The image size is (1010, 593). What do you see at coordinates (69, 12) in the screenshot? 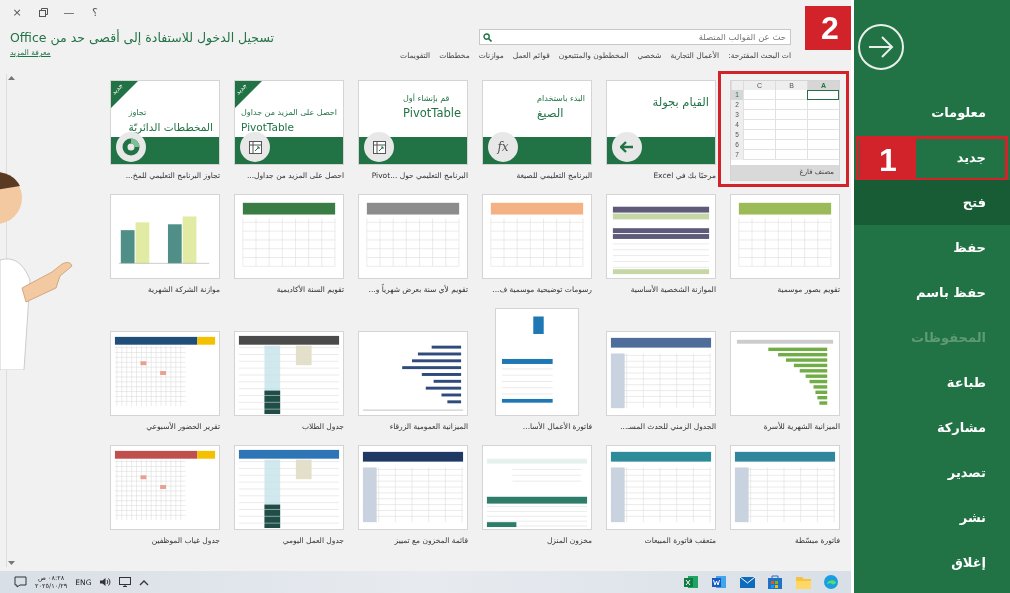
I see `minimize-button: —` at bounding box center [69, 12].